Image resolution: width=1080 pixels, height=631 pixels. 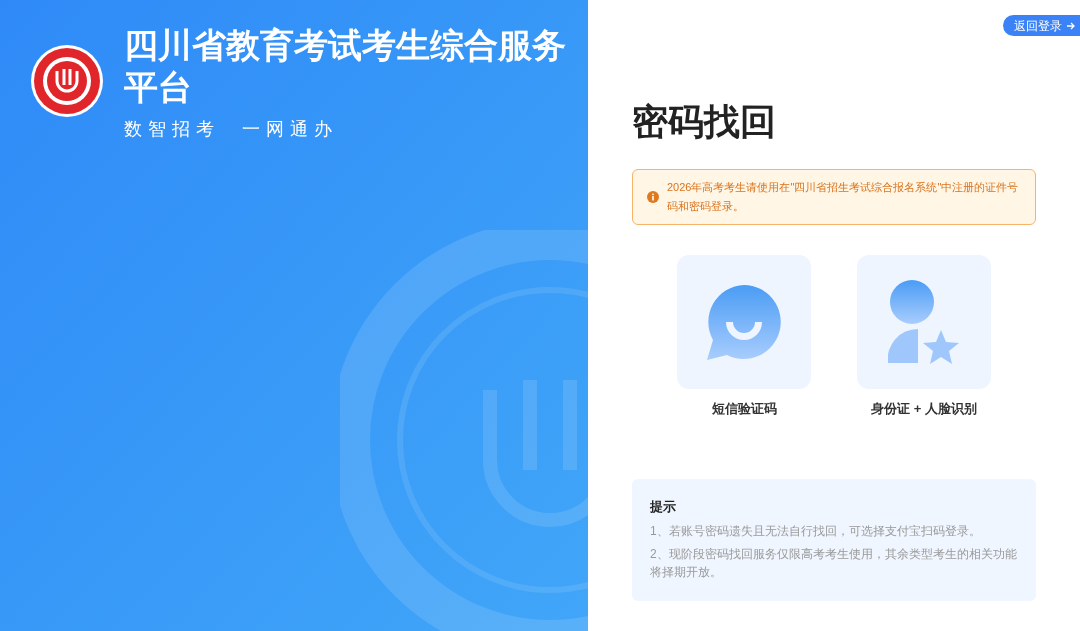 I want to click on tips-title: 提示, so click(x=663, y=506).